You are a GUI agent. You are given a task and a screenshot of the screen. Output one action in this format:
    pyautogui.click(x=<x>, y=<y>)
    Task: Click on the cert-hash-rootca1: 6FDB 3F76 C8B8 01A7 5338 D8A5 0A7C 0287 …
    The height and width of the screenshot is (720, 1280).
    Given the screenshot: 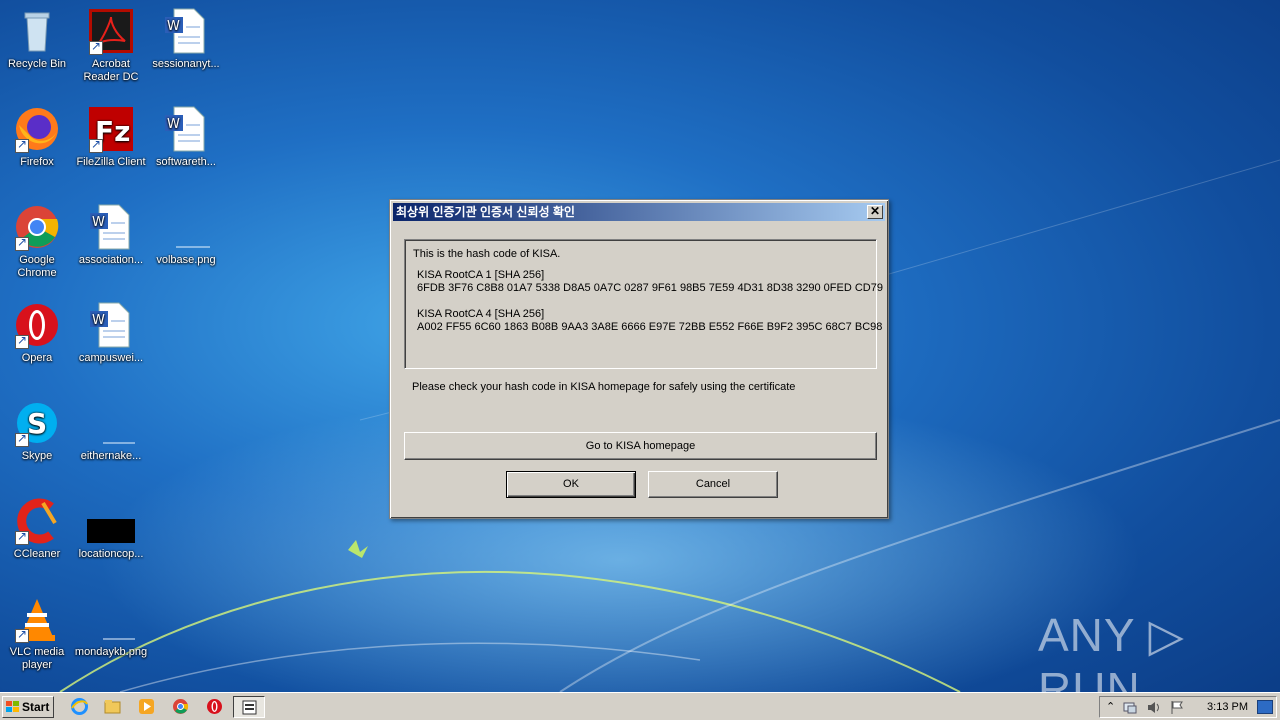 What is the action you would take?
    pyautogui.click(x=650, y=288)
    